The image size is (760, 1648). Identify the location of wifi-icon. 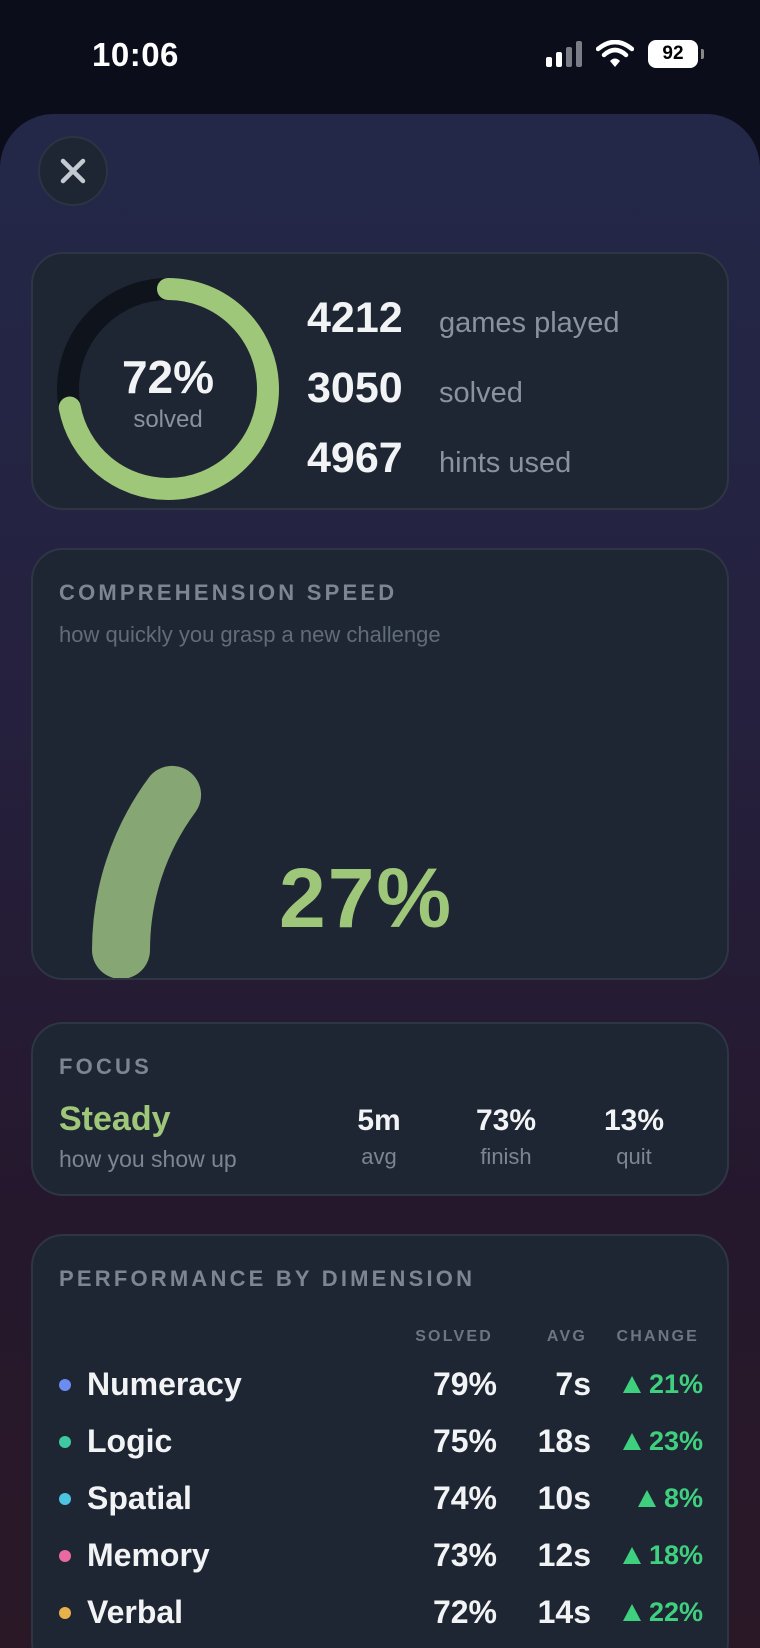
(615, 53).